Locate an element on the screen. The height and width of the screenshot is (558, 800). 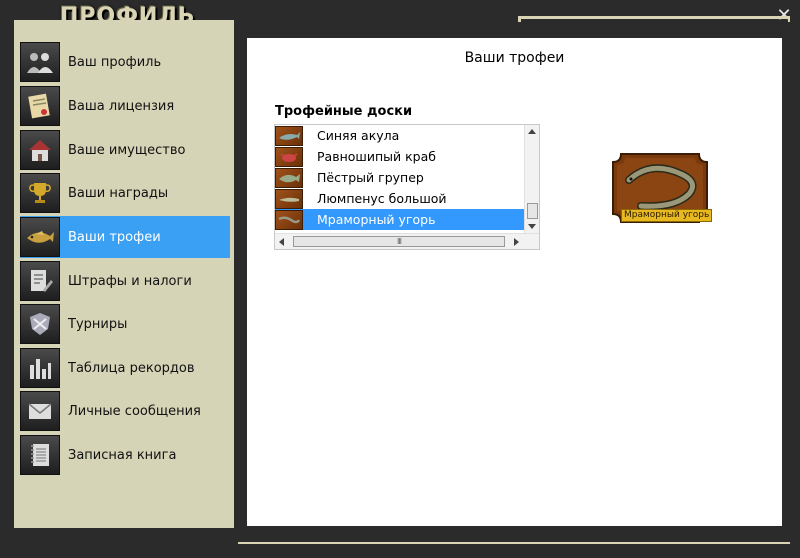
sidebar-item-fines: Штрафы и налоги is located at coordinates (125, 281).